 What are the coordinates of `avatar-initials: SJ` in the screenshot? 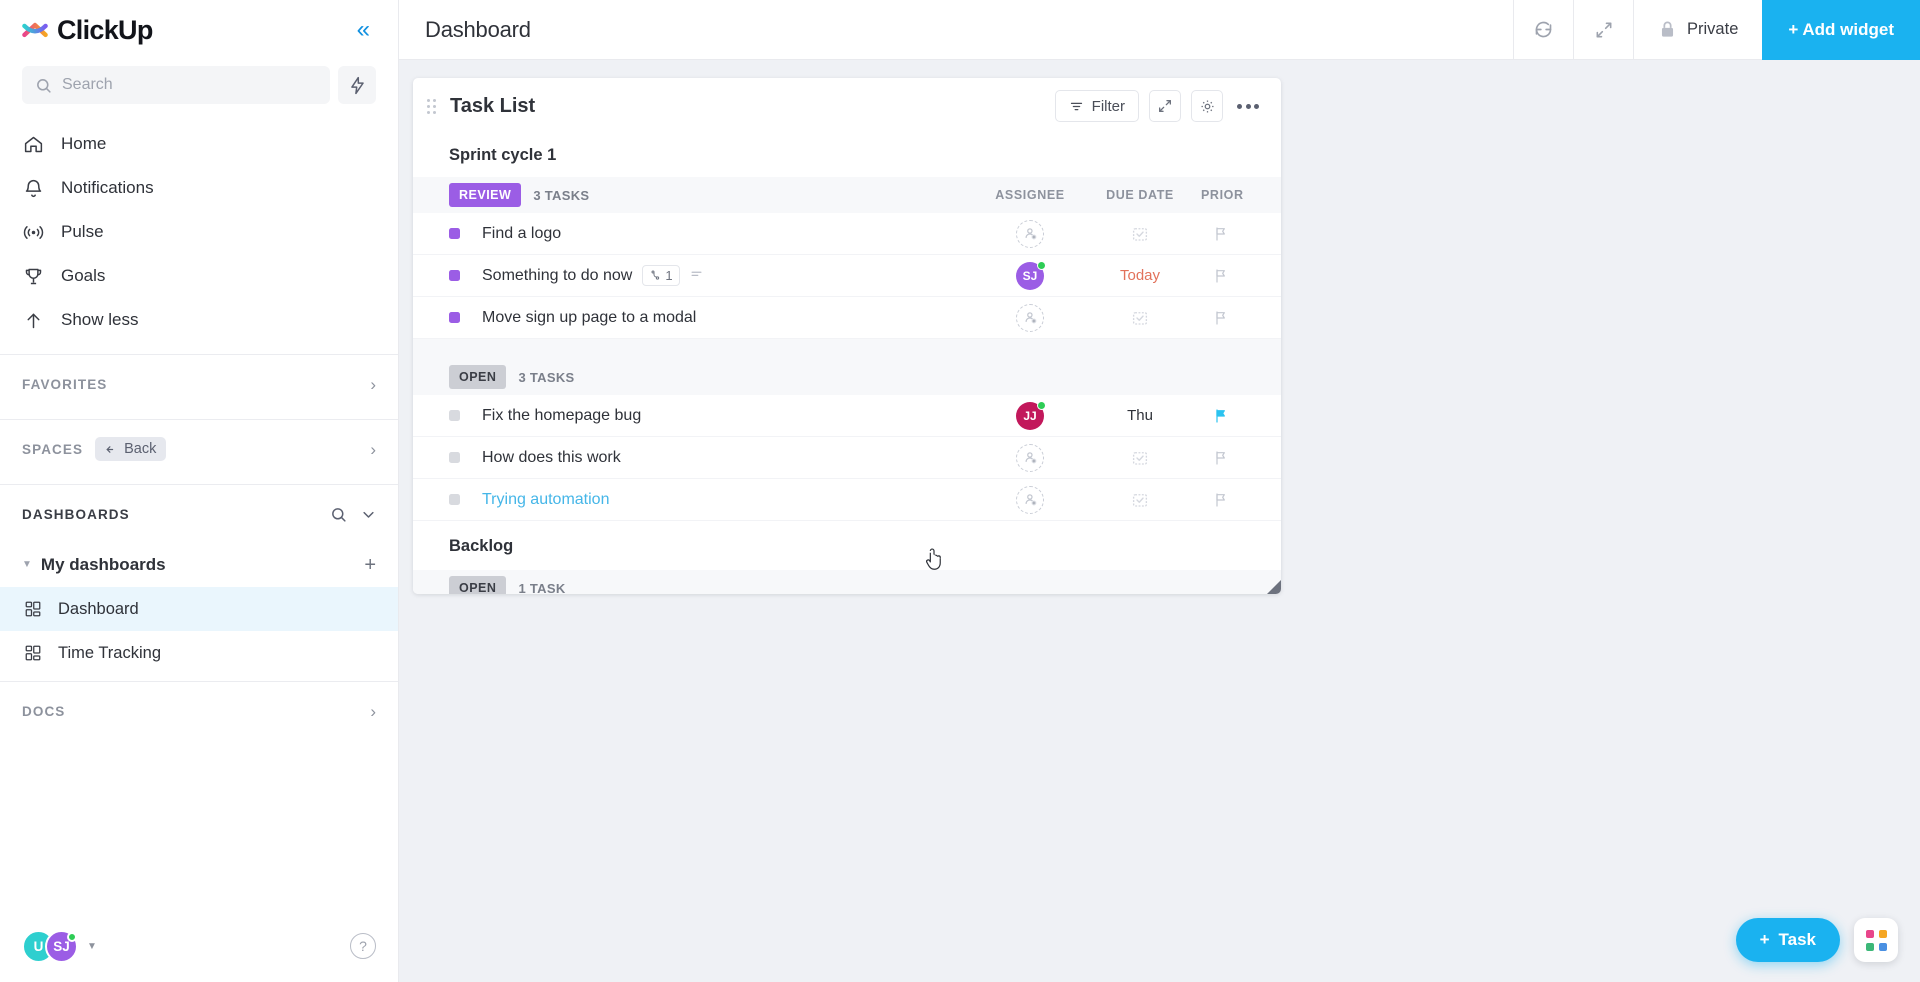 It's located at (61, 946).